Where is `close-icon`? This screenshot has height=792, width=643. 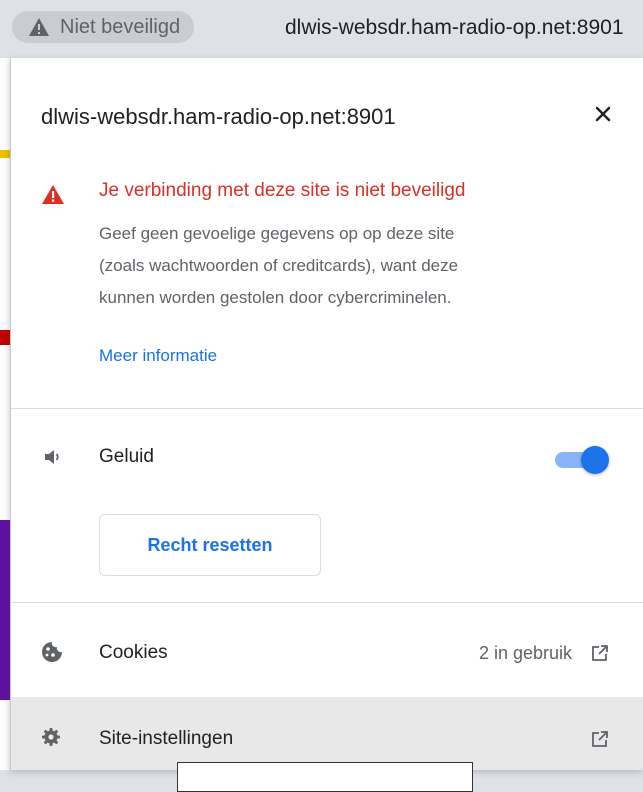 close-icon is located at coordinates (603, 116).